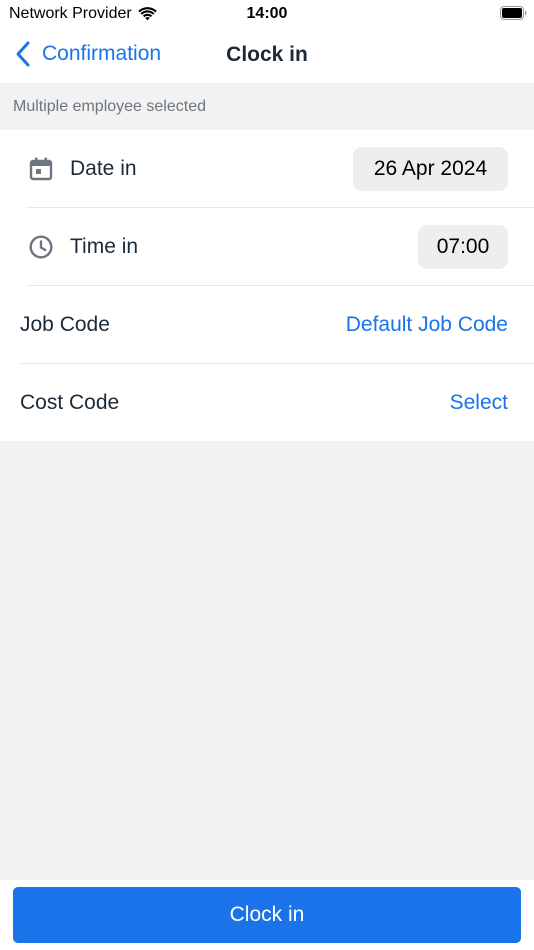 Image resolution: width=534 pixels, height=950 pixels. I want to click on status-bar: Network Provider 14:00, so click(267, 14).